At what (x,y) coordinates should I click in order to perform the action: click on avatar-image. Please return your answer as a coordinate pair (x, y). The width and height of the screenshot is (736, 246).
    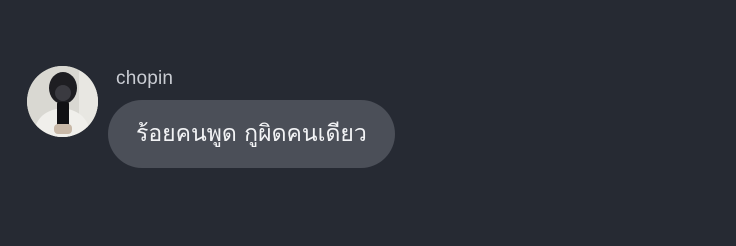
    Looking at the image, I should click on (62, 101).